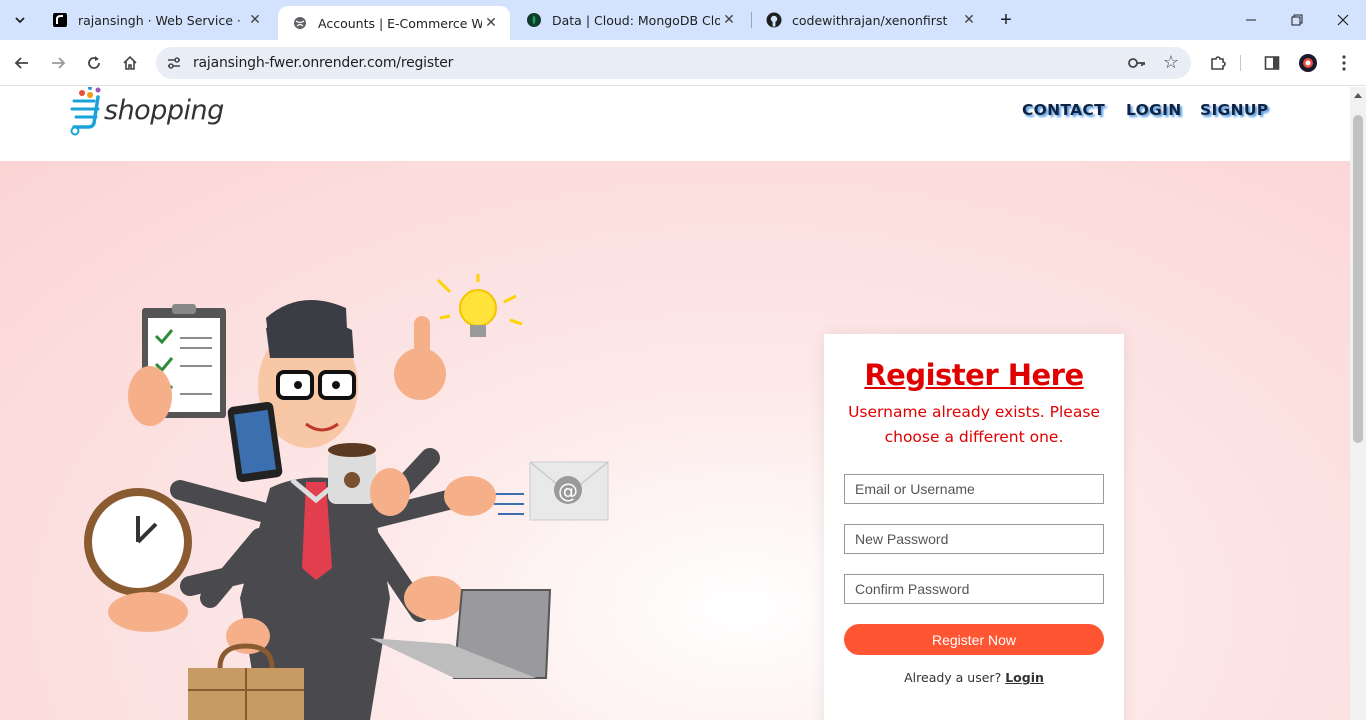  What do you see at coordinates (974, 489) in the screenshot?
I see `email-username-input` at bounding box center [974, 489].